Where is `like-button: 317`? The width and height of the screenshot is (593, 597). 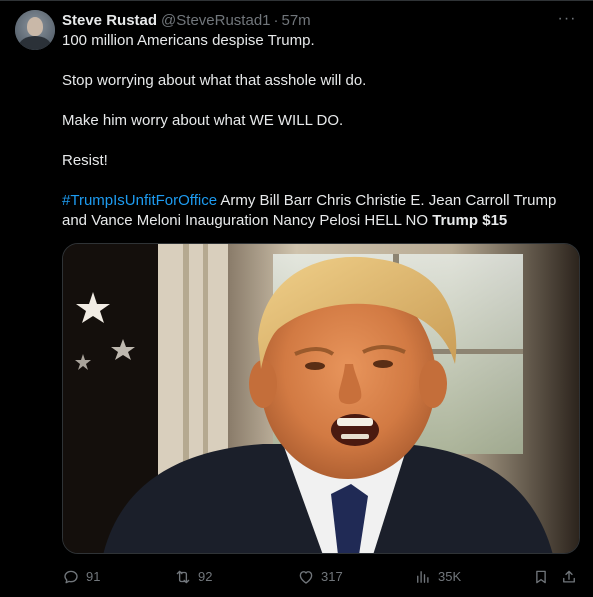 like-button: 317 is located at coordinates (320, 577).